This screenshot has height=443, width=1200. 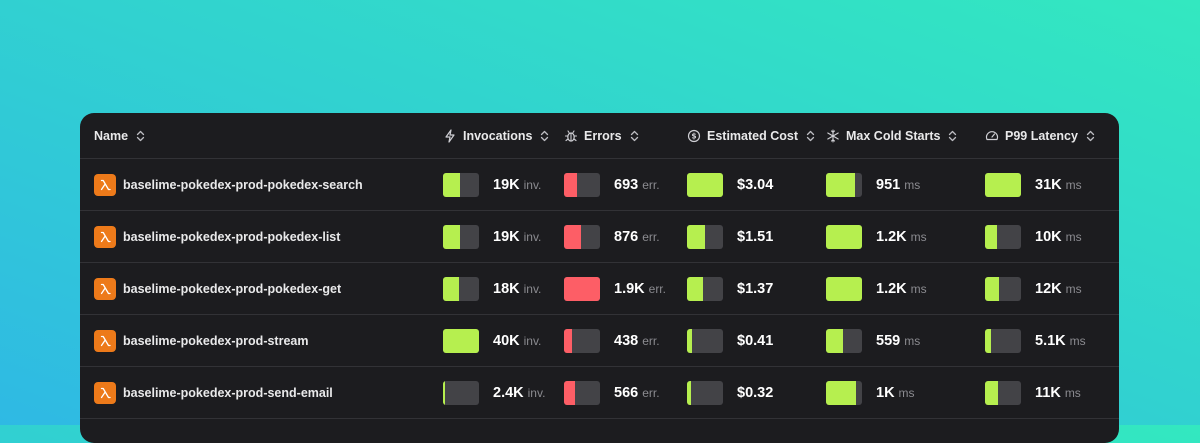 What do you see at coordinates (833, 135) in the screenshot?
I see `snowflake-icon` at bounding box center [833, 135].